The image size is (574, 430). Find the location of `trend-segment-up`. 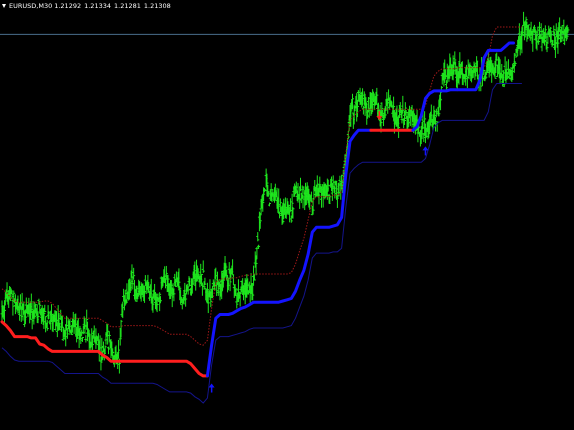

trend-segment-up is located at coordinates (463, 86).